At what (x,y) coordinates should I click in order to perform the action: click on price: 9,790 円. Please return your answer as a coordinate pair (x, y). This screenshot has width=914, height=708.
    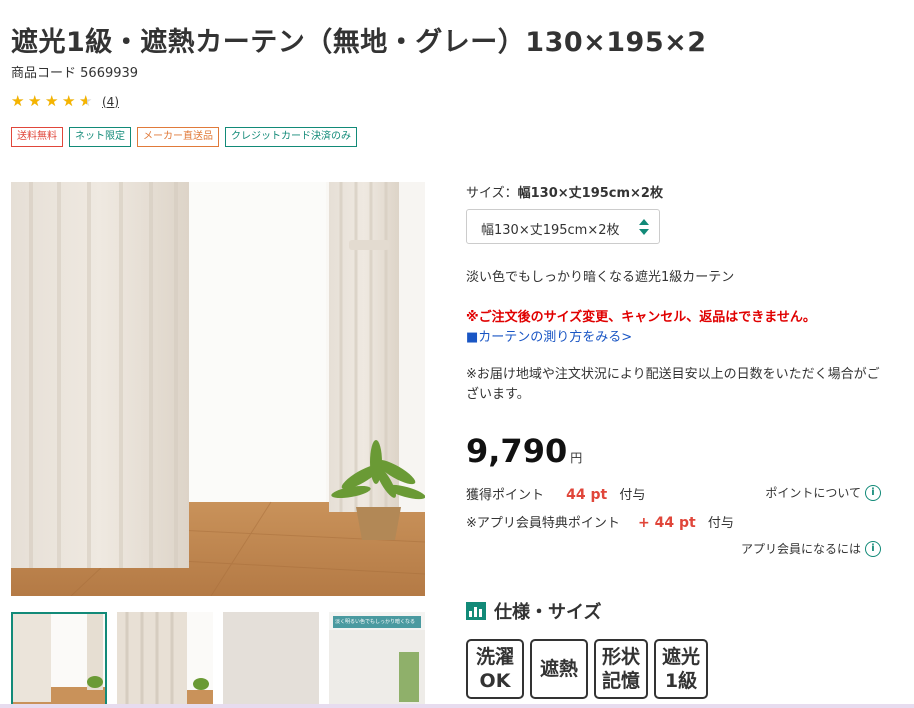
    Looking at the image, I should click on (524, 451).